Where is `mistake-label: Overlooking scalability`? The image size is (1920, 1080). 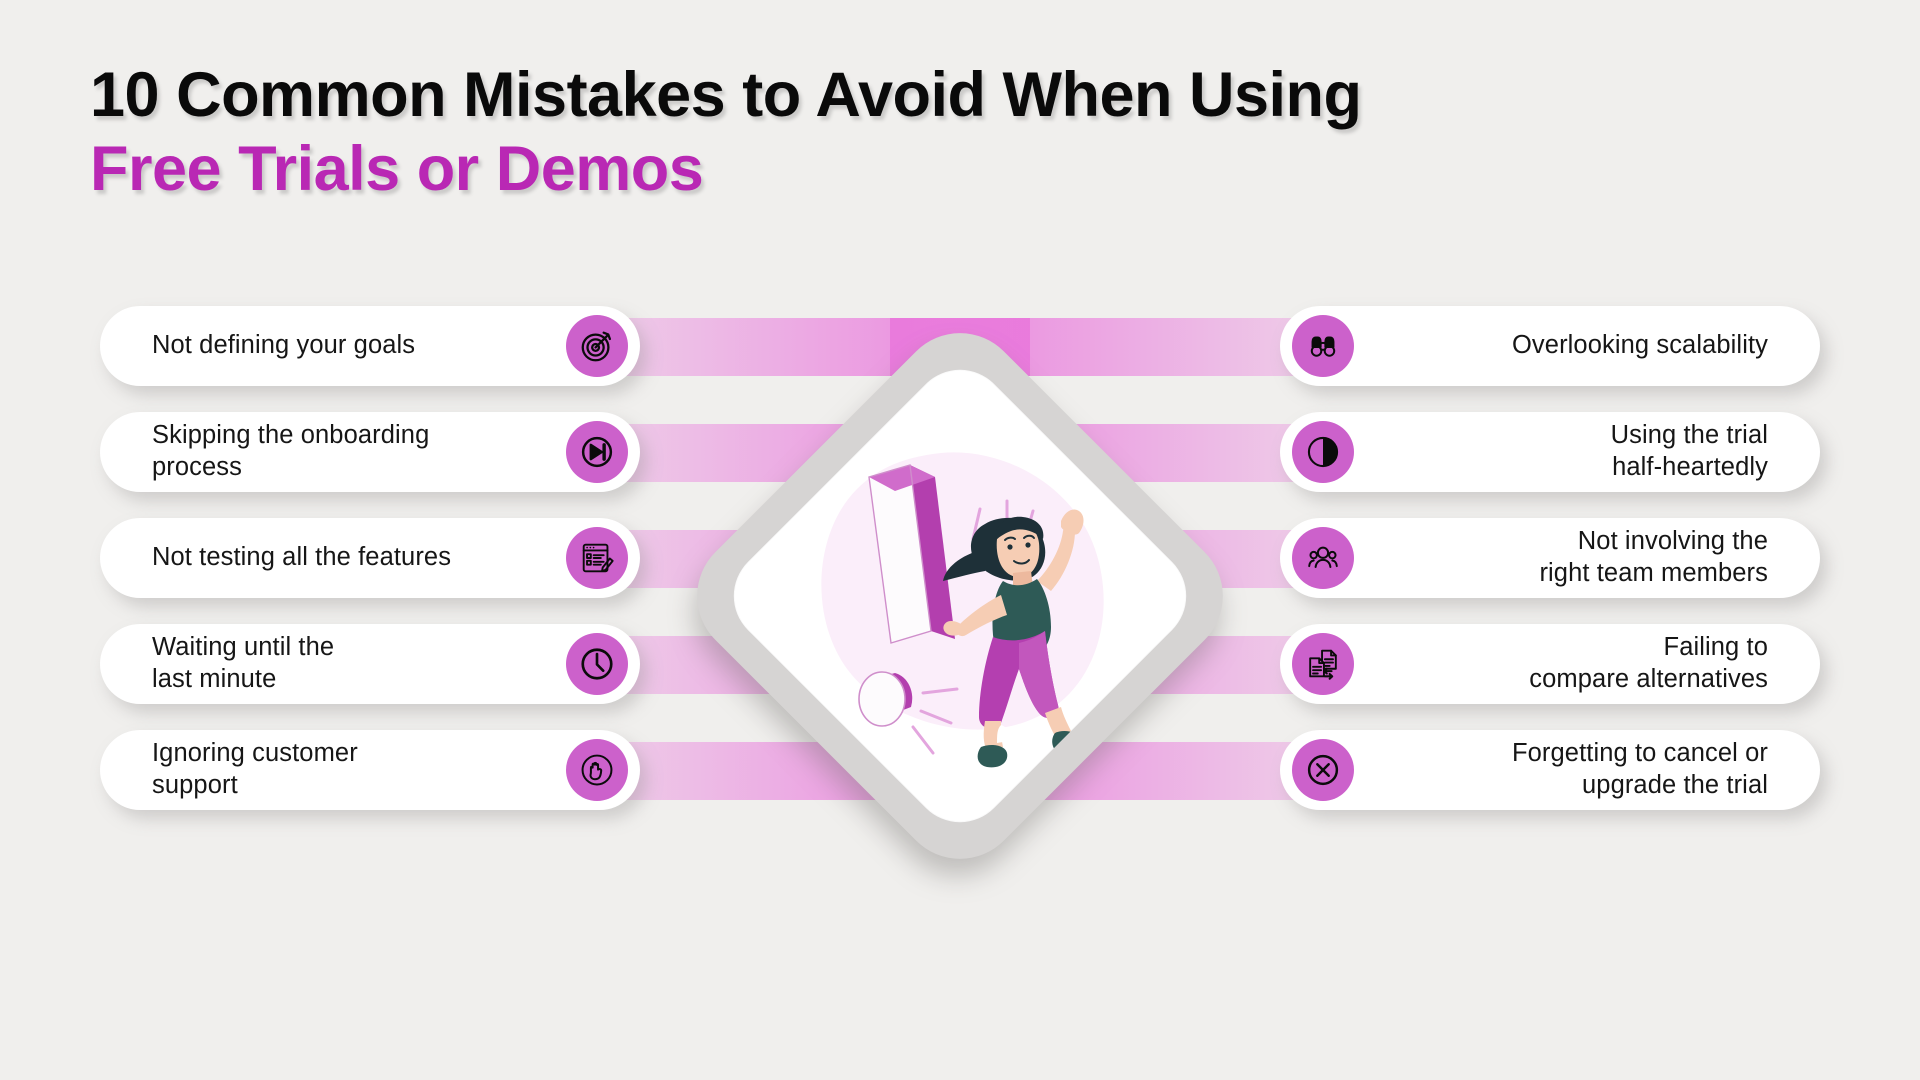
mistake-label: Overlooking scalability is located at coordinates (1640, 345).